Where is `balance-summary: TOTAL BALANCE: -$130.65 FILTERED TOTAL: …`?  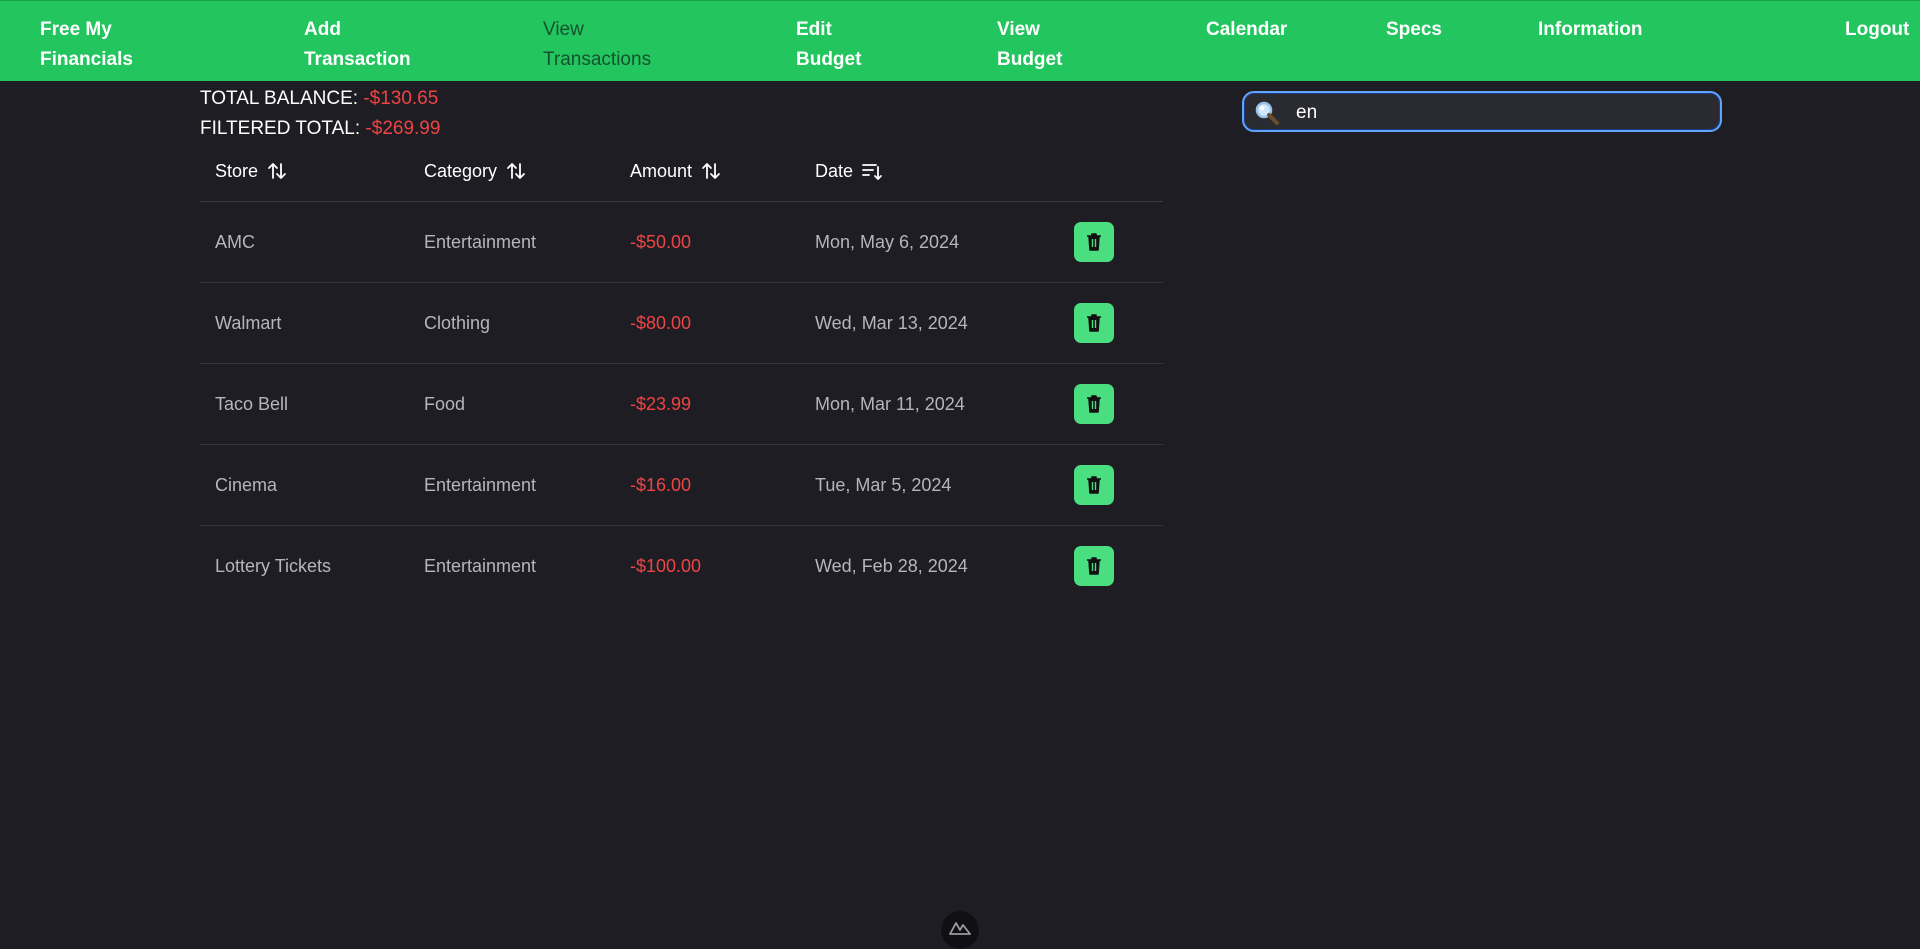
balance-summary: TOTAL BALANCE: -$130.65 FILTERED TOTAL: … is located at coordinates (320, 114).